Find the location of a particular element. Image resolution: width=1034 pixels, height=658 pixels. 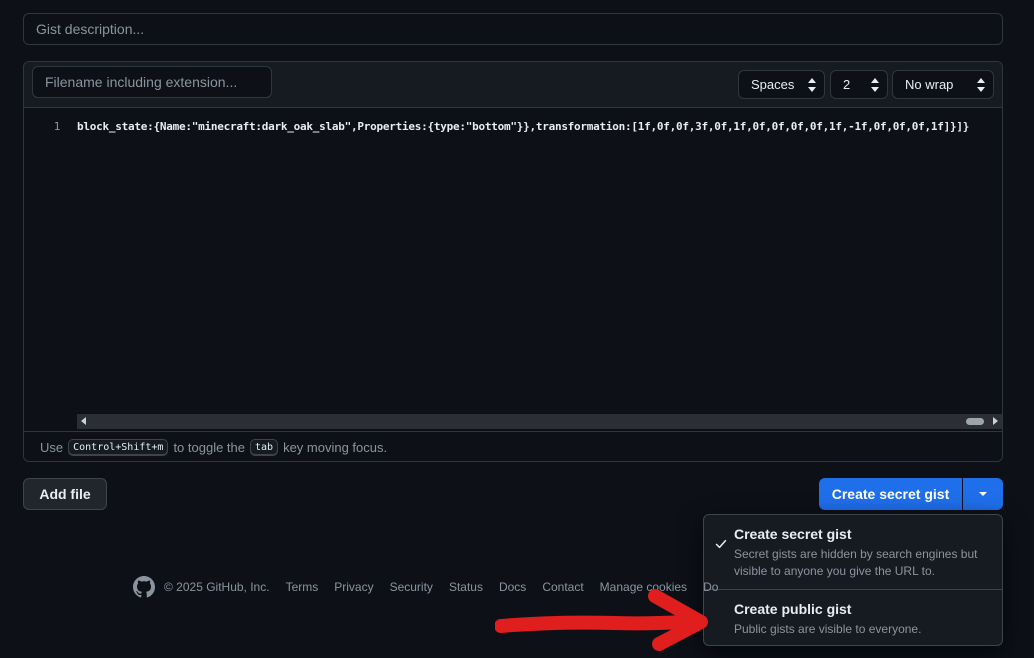

footer-copyright: © 2025 GitHub, Inc. is located at coordinates (217, 587).